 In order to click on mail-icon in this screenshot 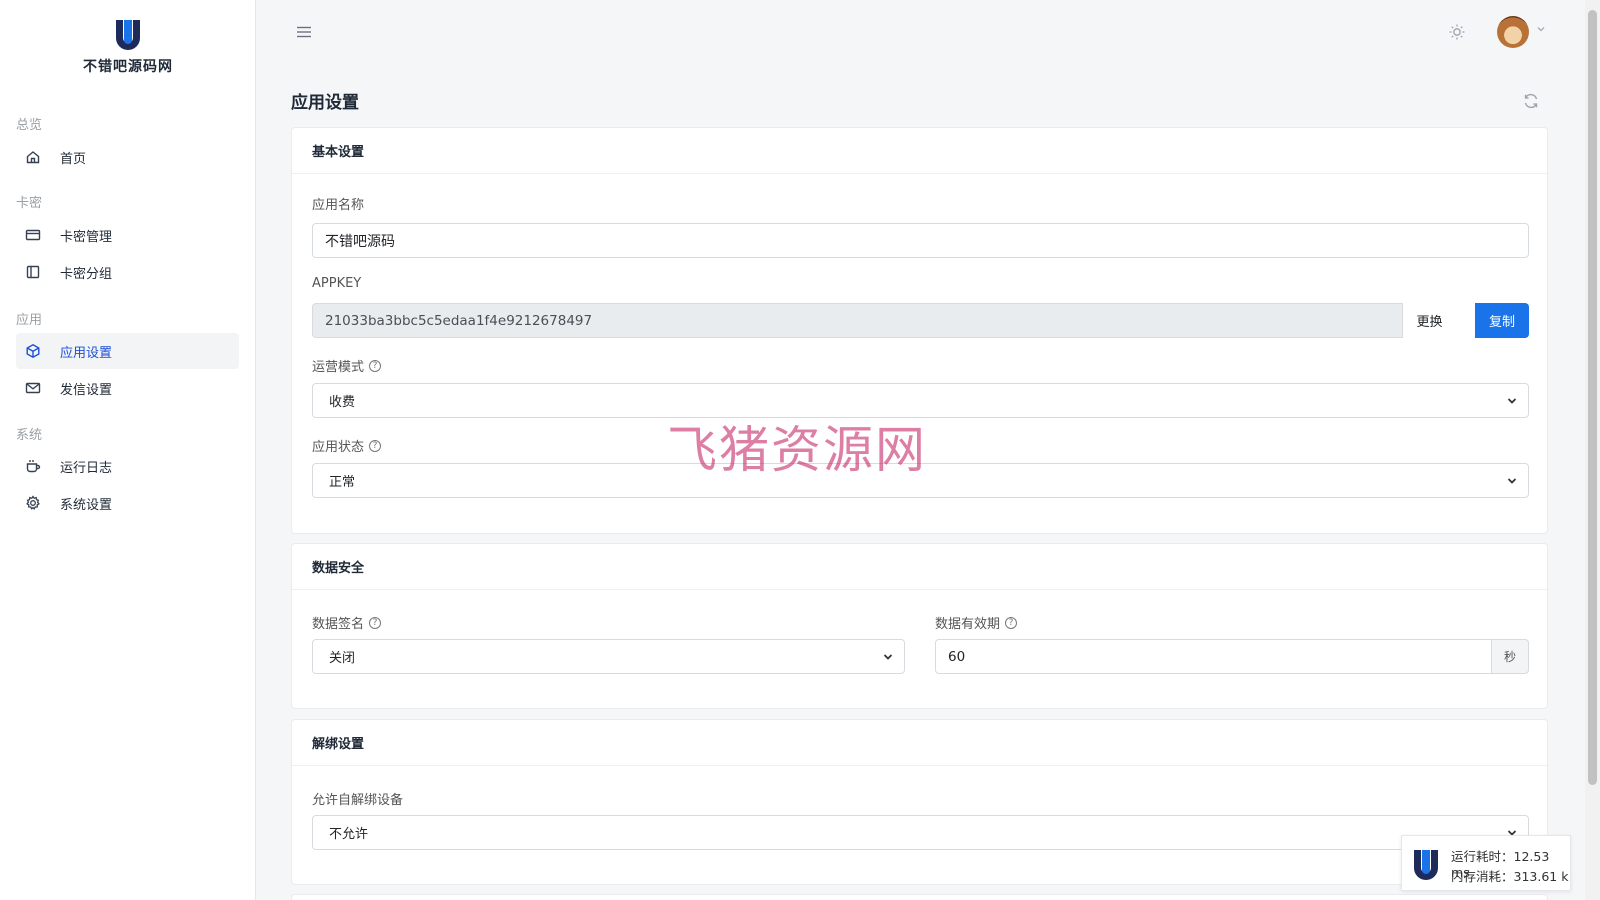, I will do `click(33, 388)`.